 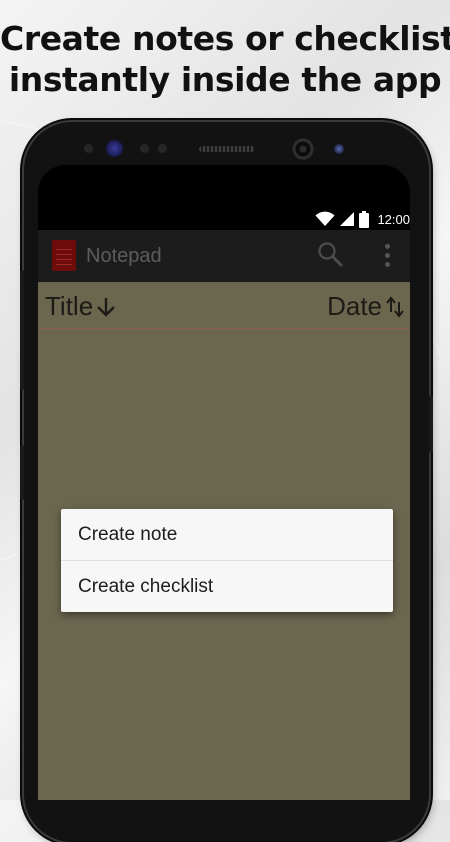 What do you see at coordinates (22, 472) in the screenshot?
I see `bixby-button` at bounding box center [22, 472].